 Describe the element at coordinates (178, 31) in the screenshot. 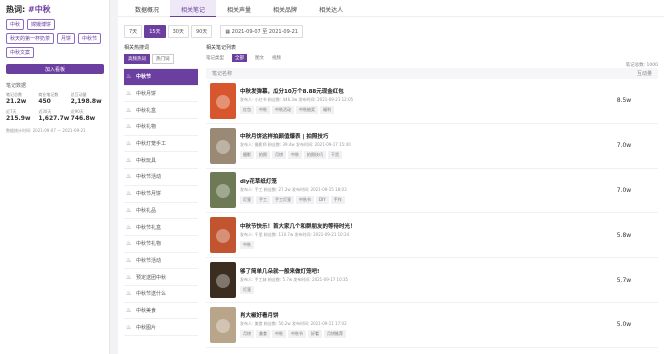

I see `range-30d-button: 30天` at that location.